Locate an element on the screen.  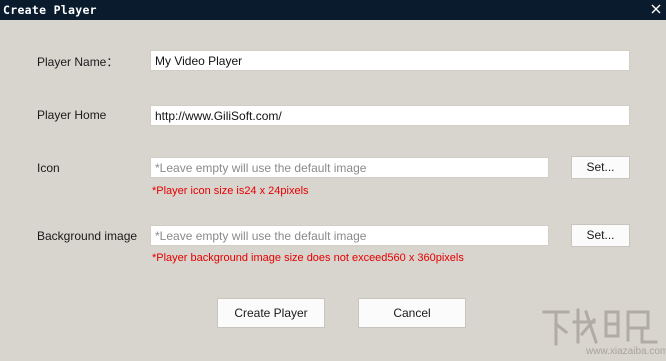
player-name-input is located at coordinates (390, 60).